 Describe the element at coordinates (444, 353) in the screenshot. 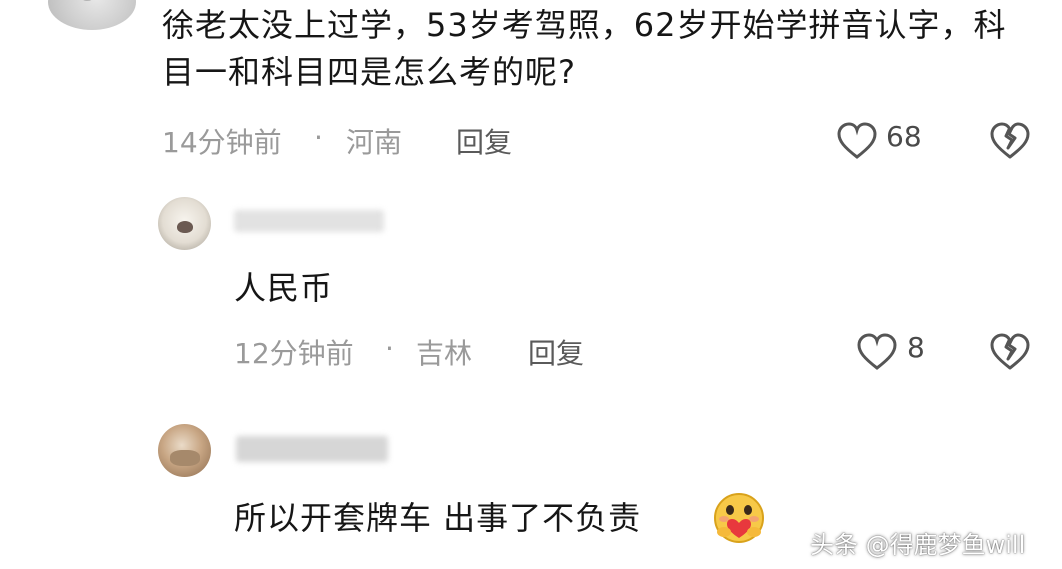

I see `comment-location: 吉林` at that location.